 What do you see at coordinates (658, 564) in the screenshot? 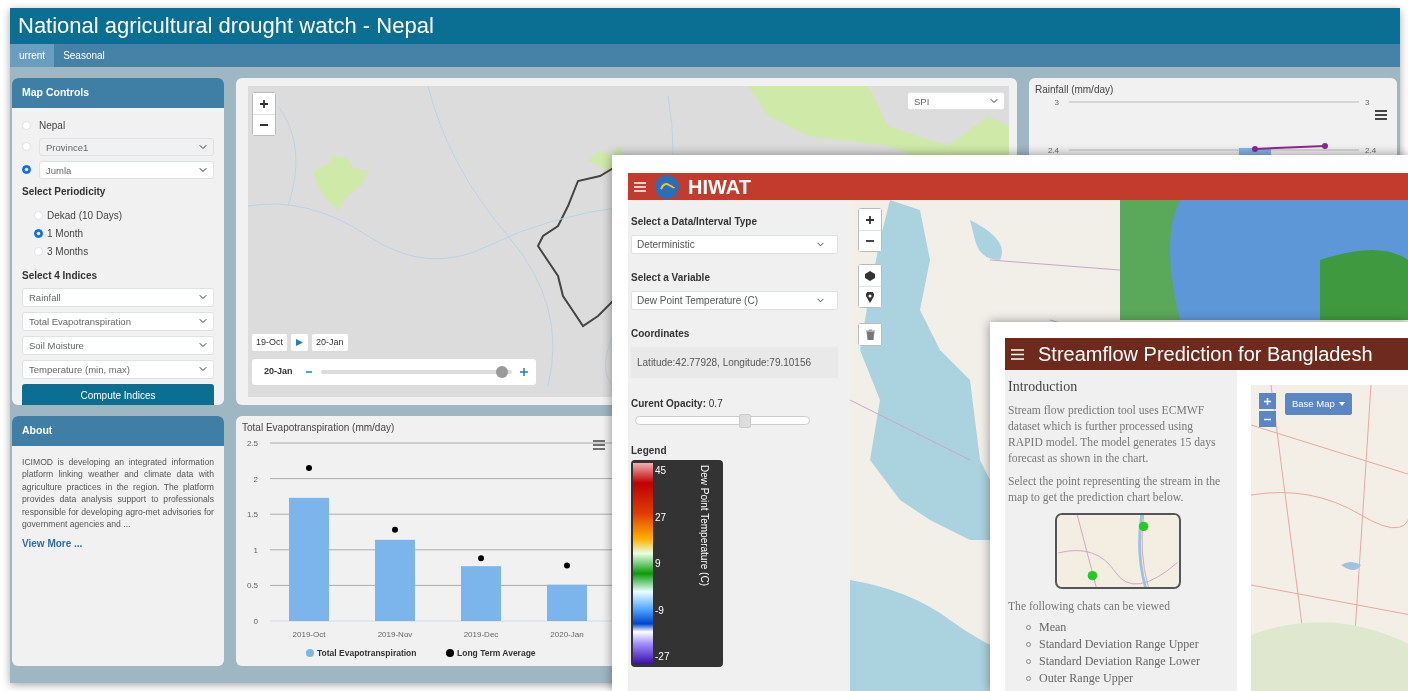
I see `scale-label: 9` at bounding box center [658, 564].